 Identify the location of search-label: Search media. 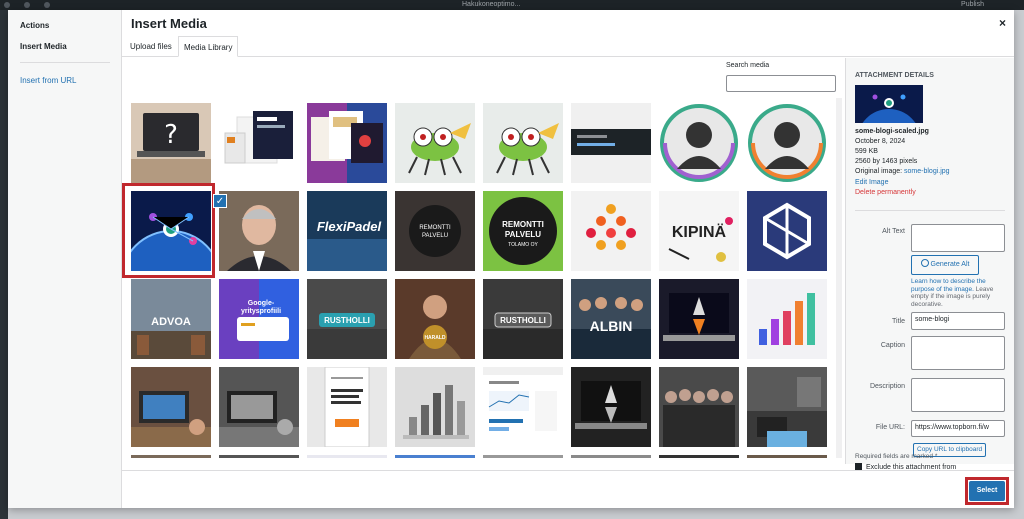
(748, 65).